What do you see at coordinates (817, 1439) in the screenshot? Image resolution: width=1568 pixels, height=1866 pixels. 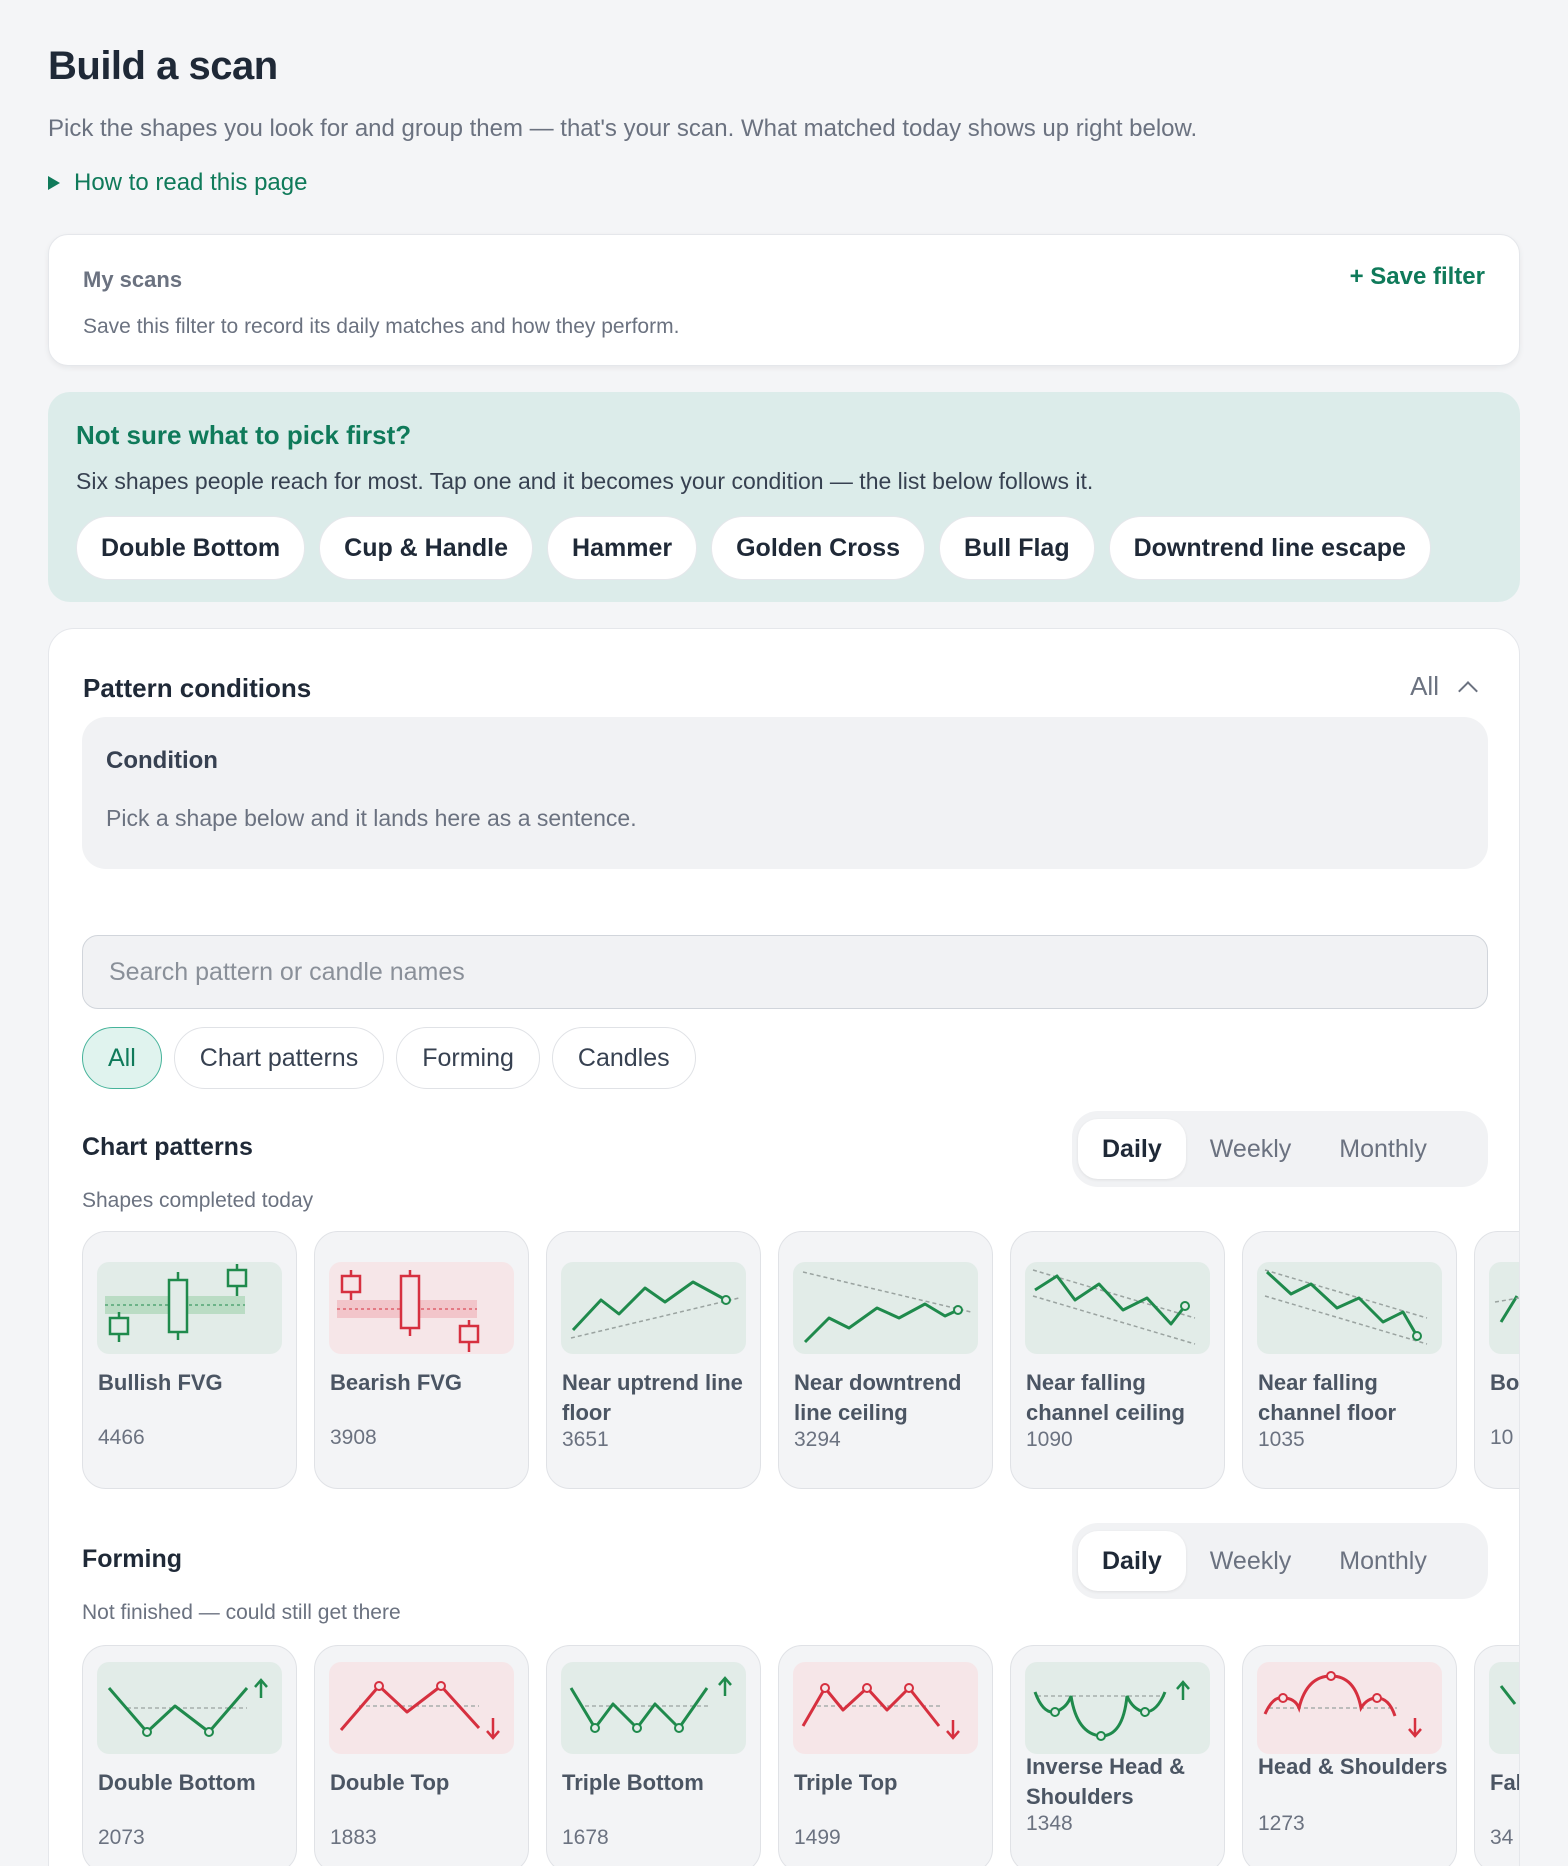 I see `tile-count: 3294` at bounding box center [817, 1439].